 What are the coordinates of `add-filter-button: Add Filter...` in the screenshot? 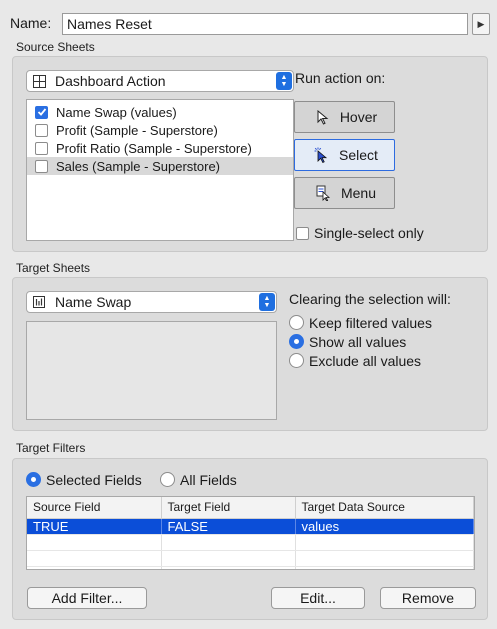 It's located at (87, 598).